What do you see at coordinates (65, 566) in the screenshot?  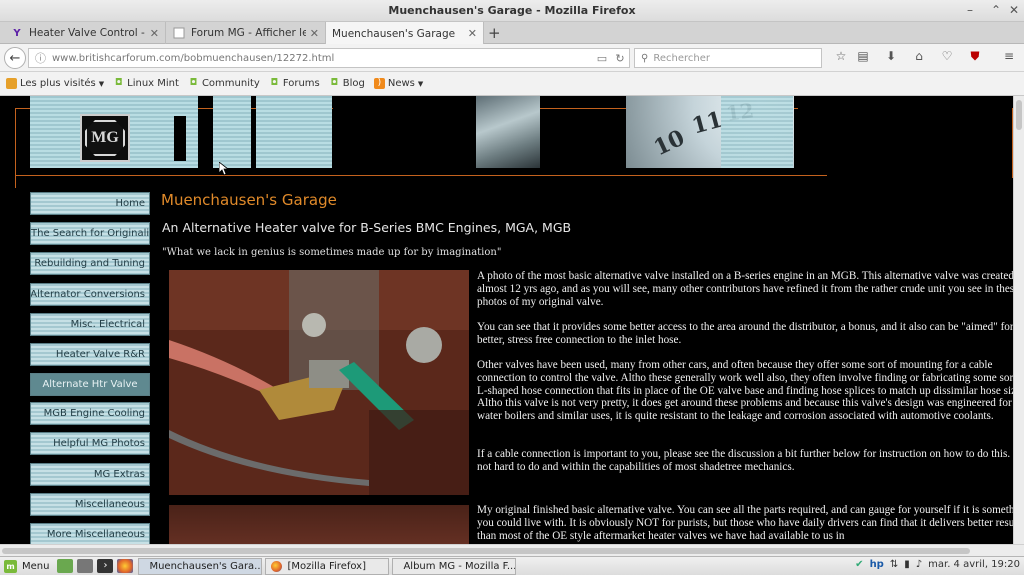 I see `show-desktop-icon` at bounding box center [65, 566].